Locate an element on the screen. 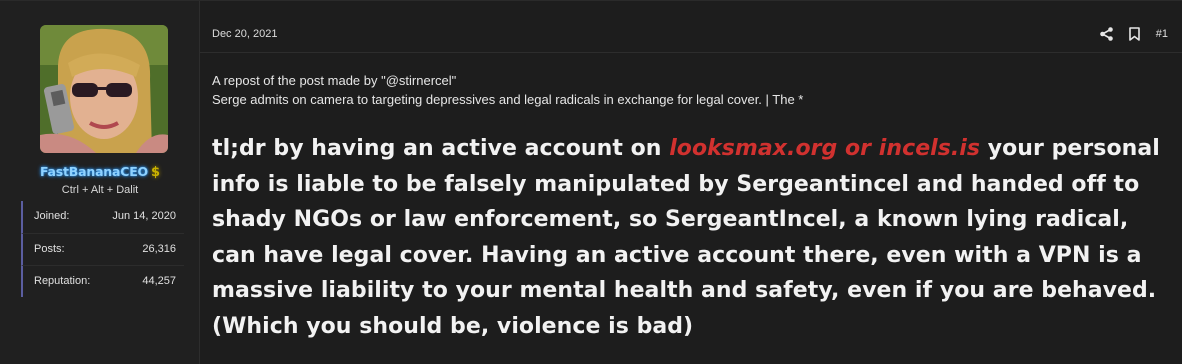 This screenshot has height=364, width=1182. dollar-badge-icon: $ is located at coordinates (155, 172).